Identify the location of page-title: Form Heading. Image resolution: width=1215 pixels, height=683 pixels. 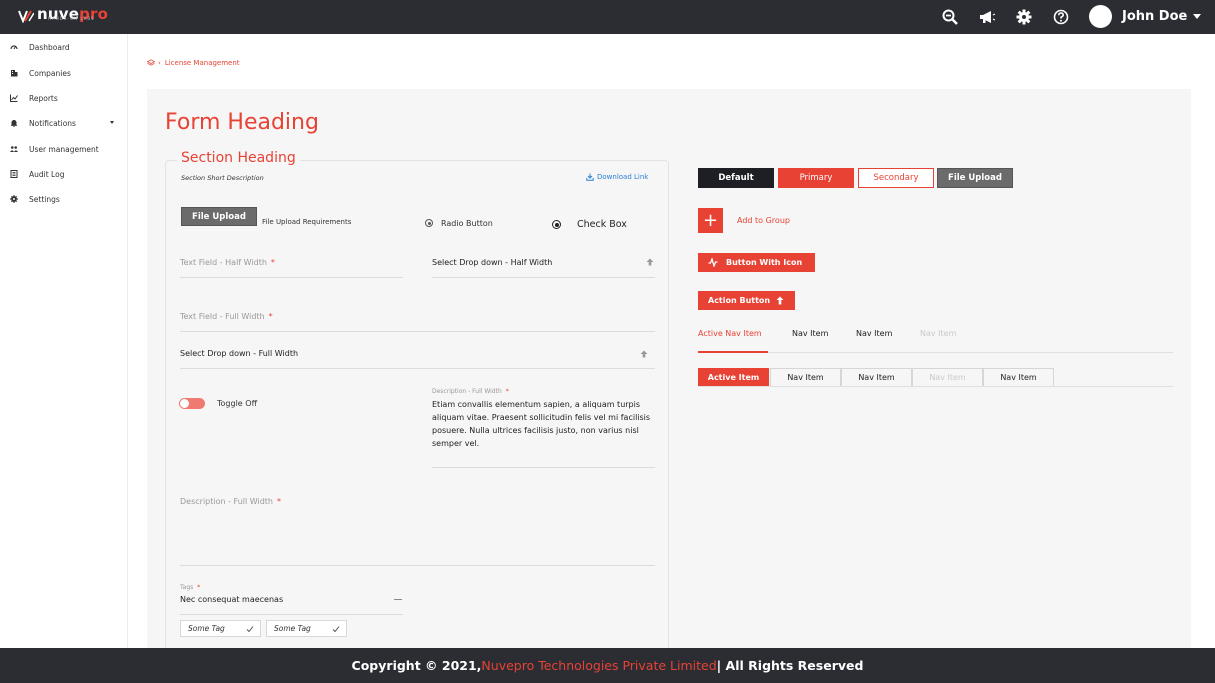
(242, 122).